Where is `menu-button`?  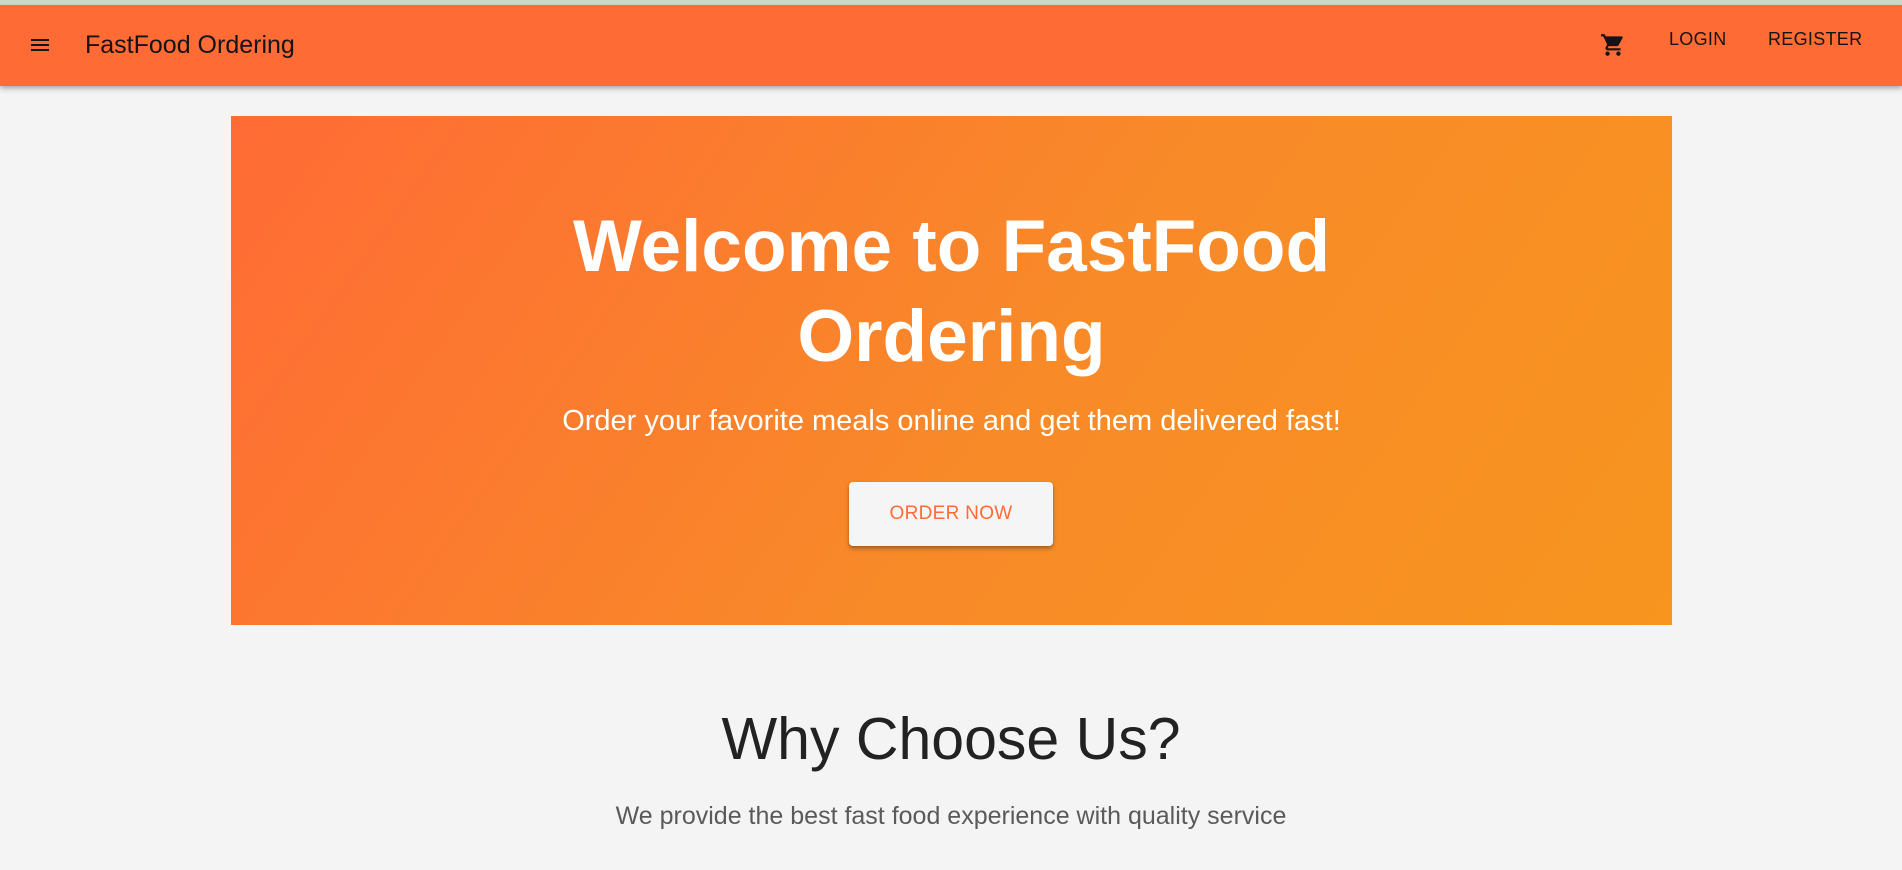 menu-button is located at coordinates (40, 45).